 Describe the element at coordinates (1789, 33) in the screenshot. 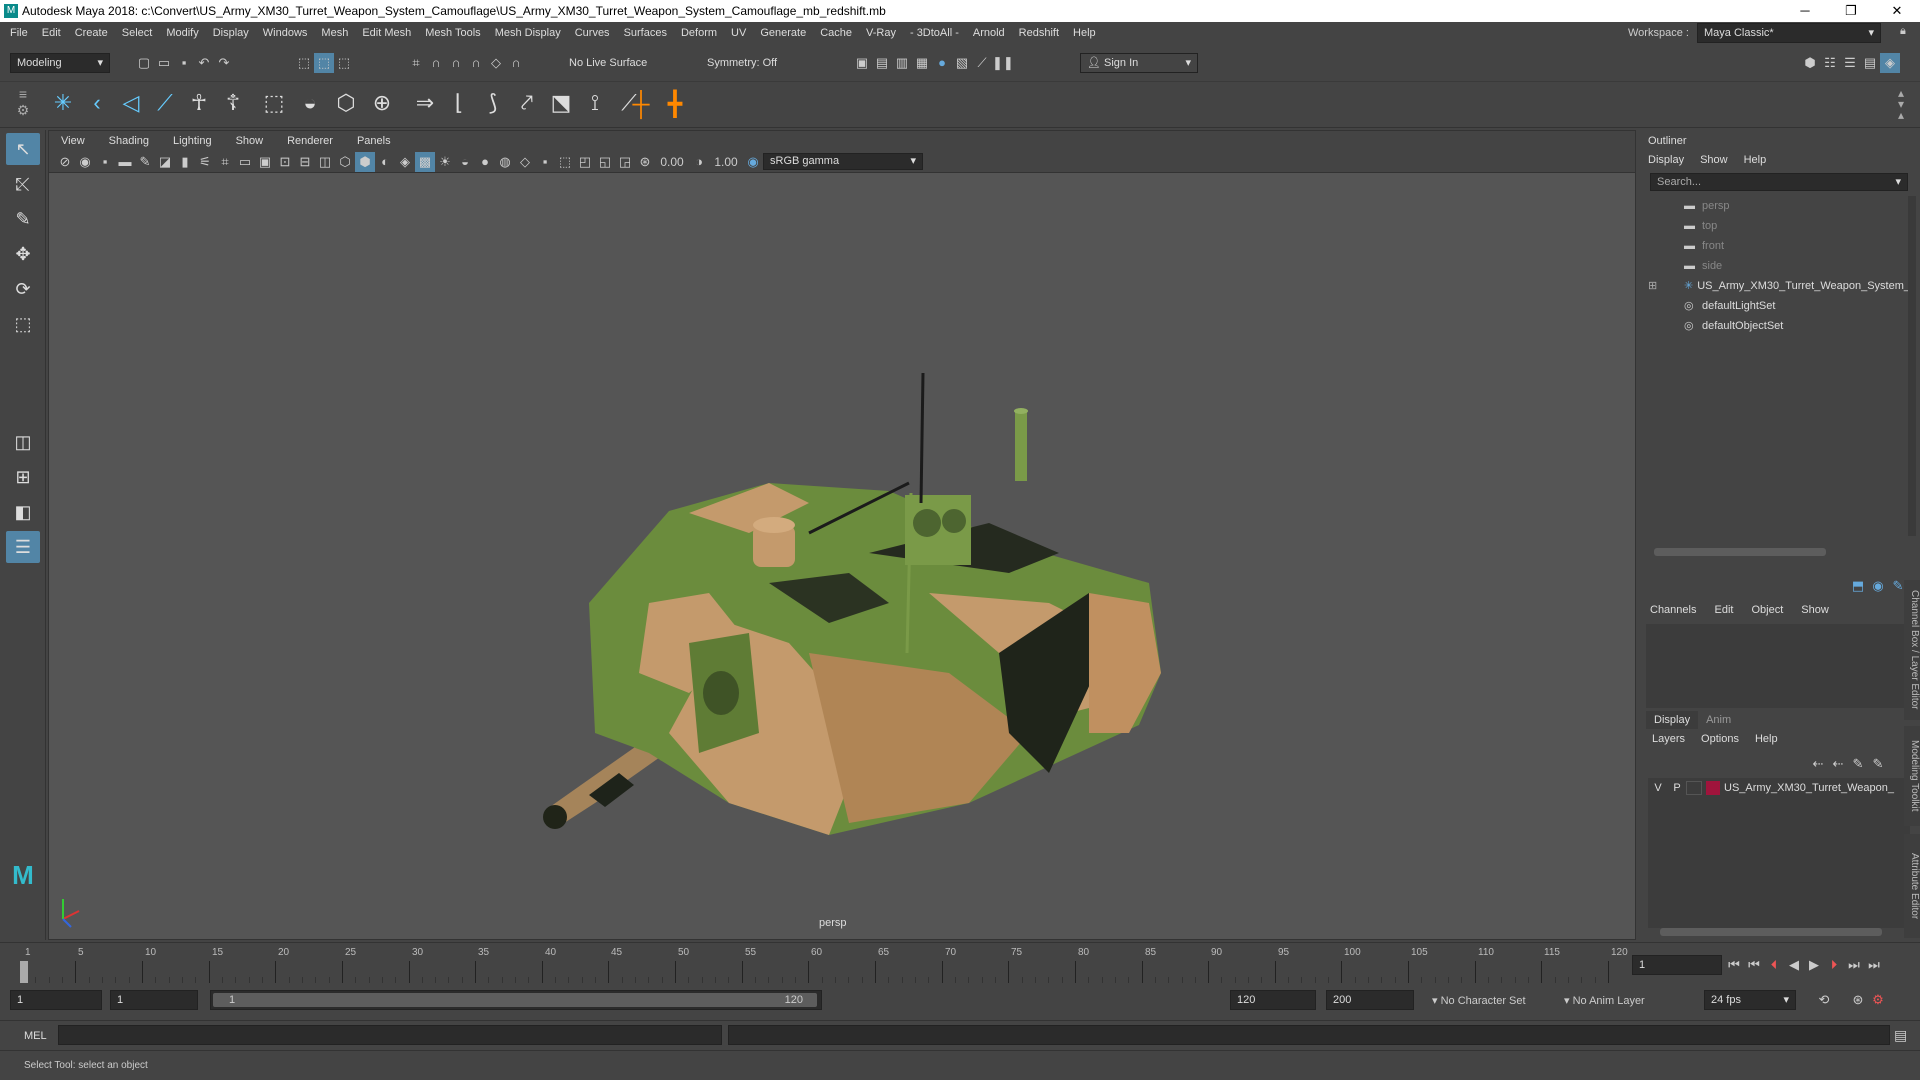

I see `workspace-dropdown: Maya Classic* ▾` at that location.